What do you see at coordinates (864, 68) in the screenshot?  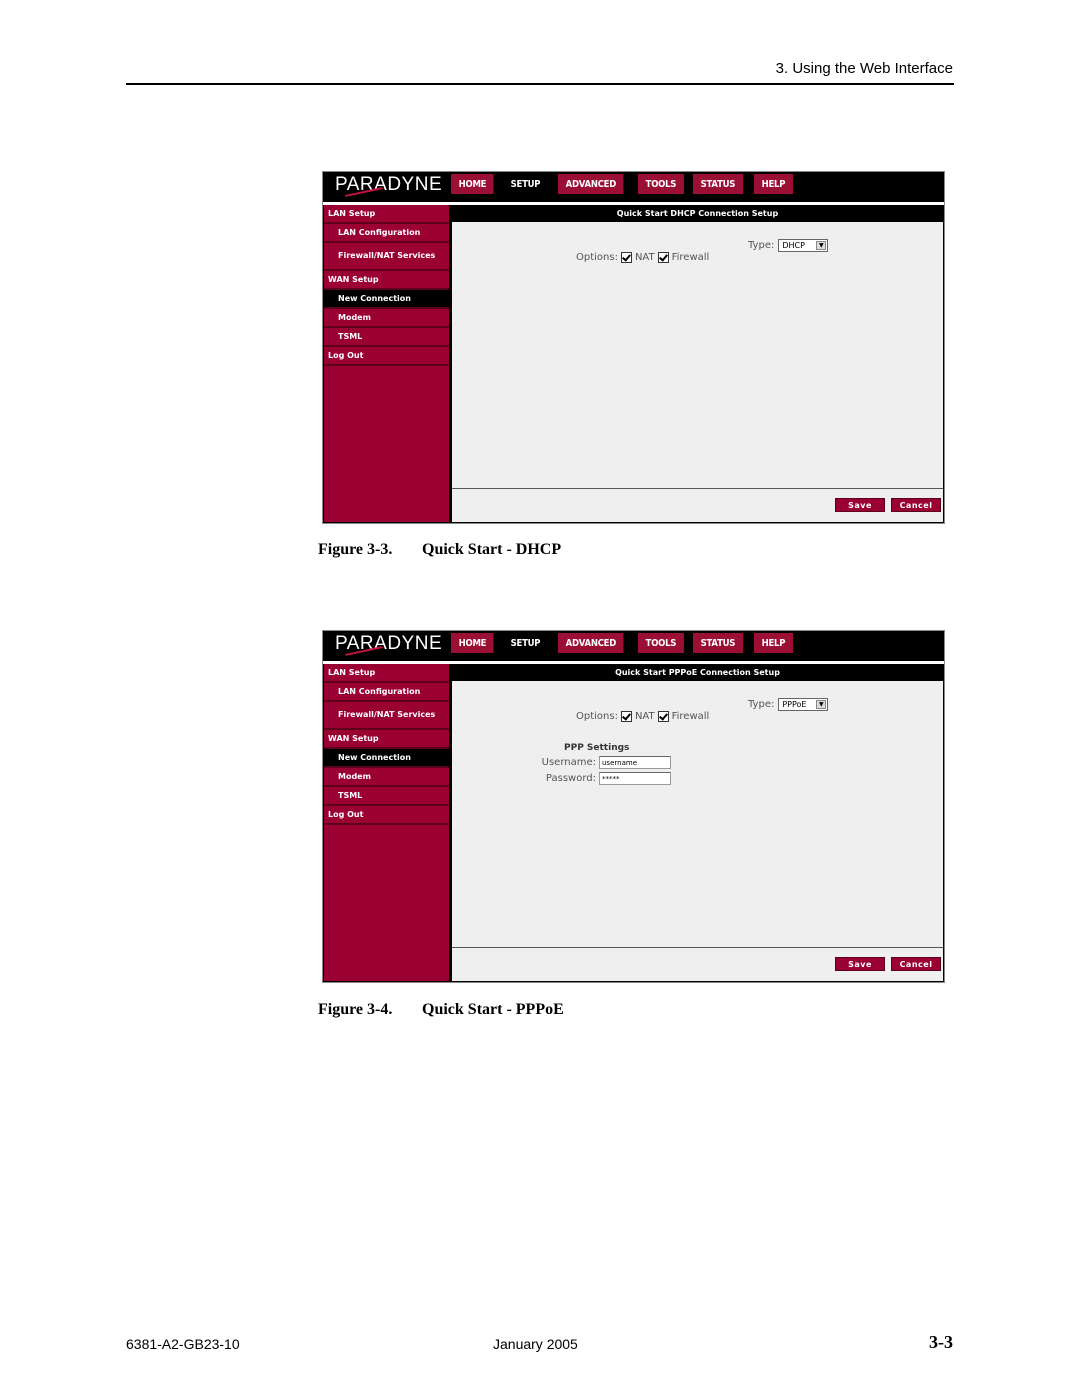 I see `running-header: 3. Using the Web Interface` at bounding box center [864, 68].